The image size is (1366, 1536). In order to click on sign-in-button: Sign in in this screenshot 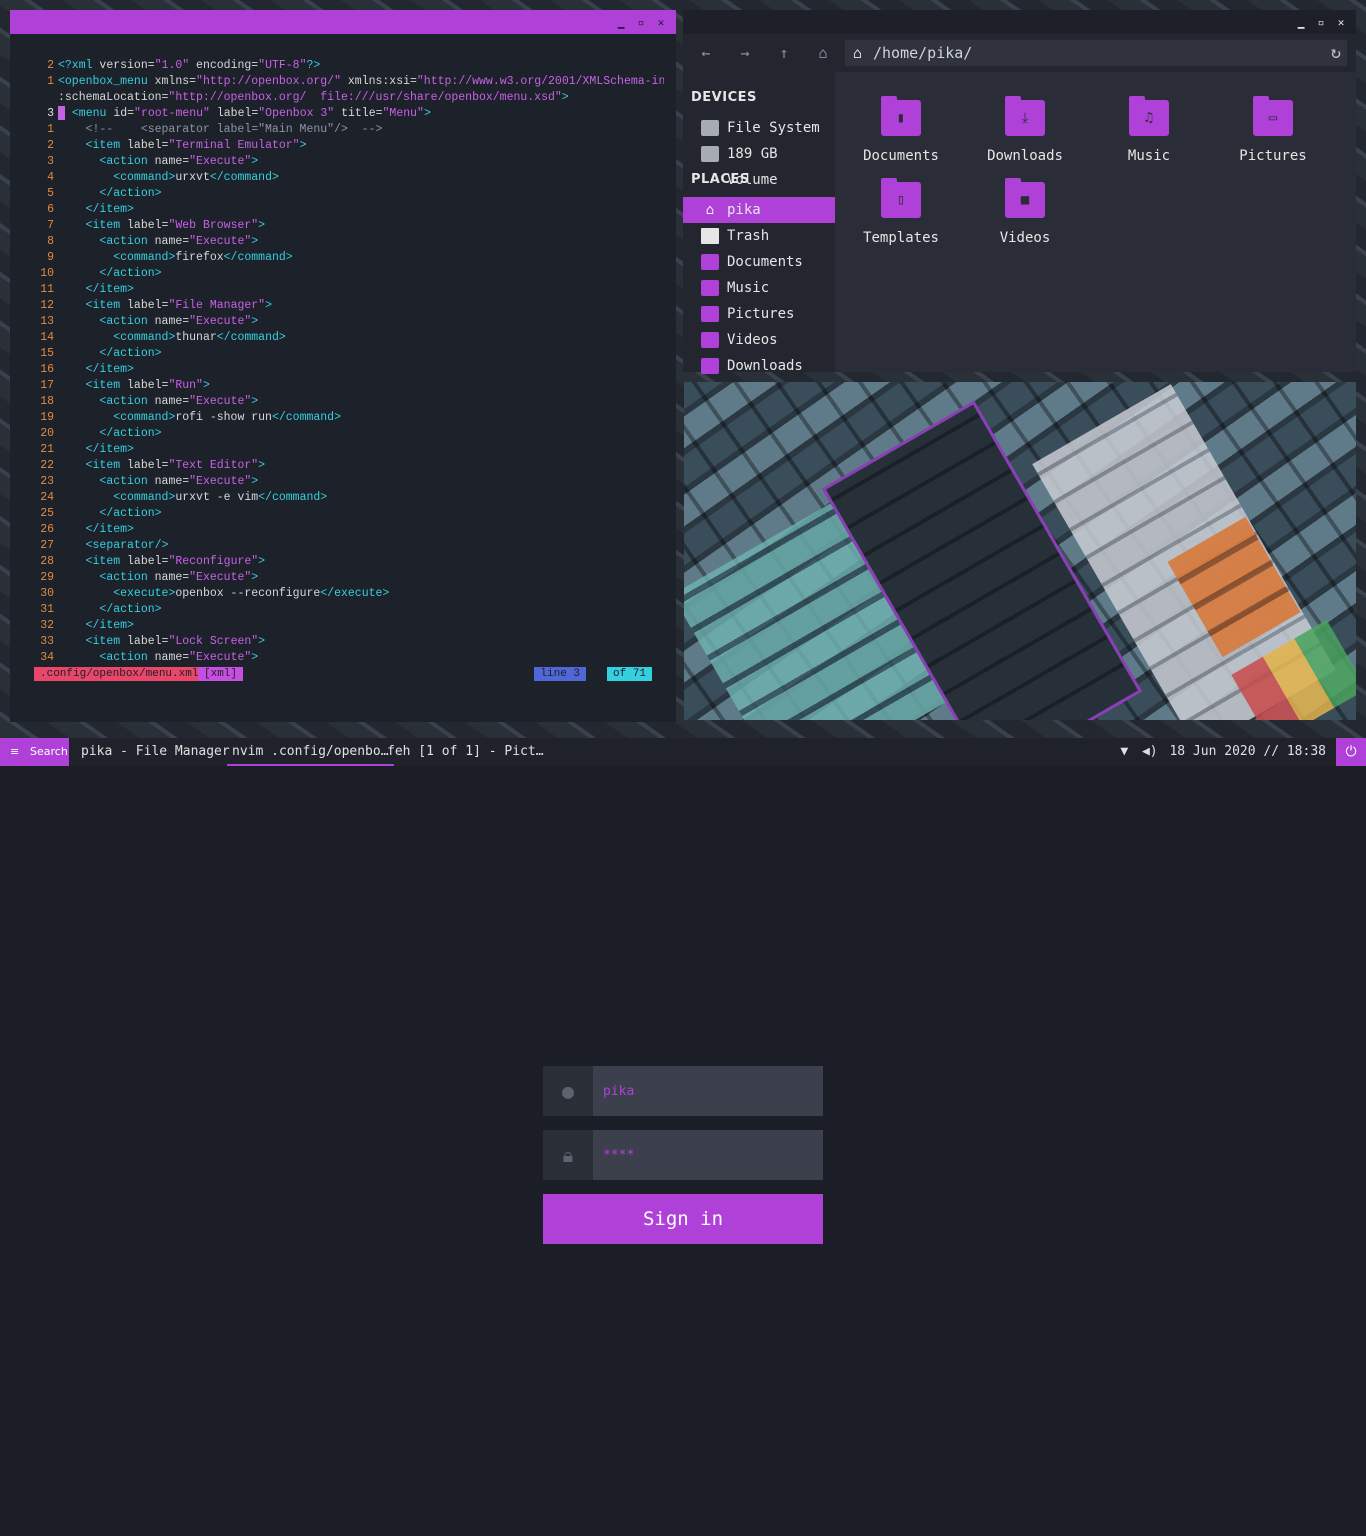, I will do `click(683, 1219)`.